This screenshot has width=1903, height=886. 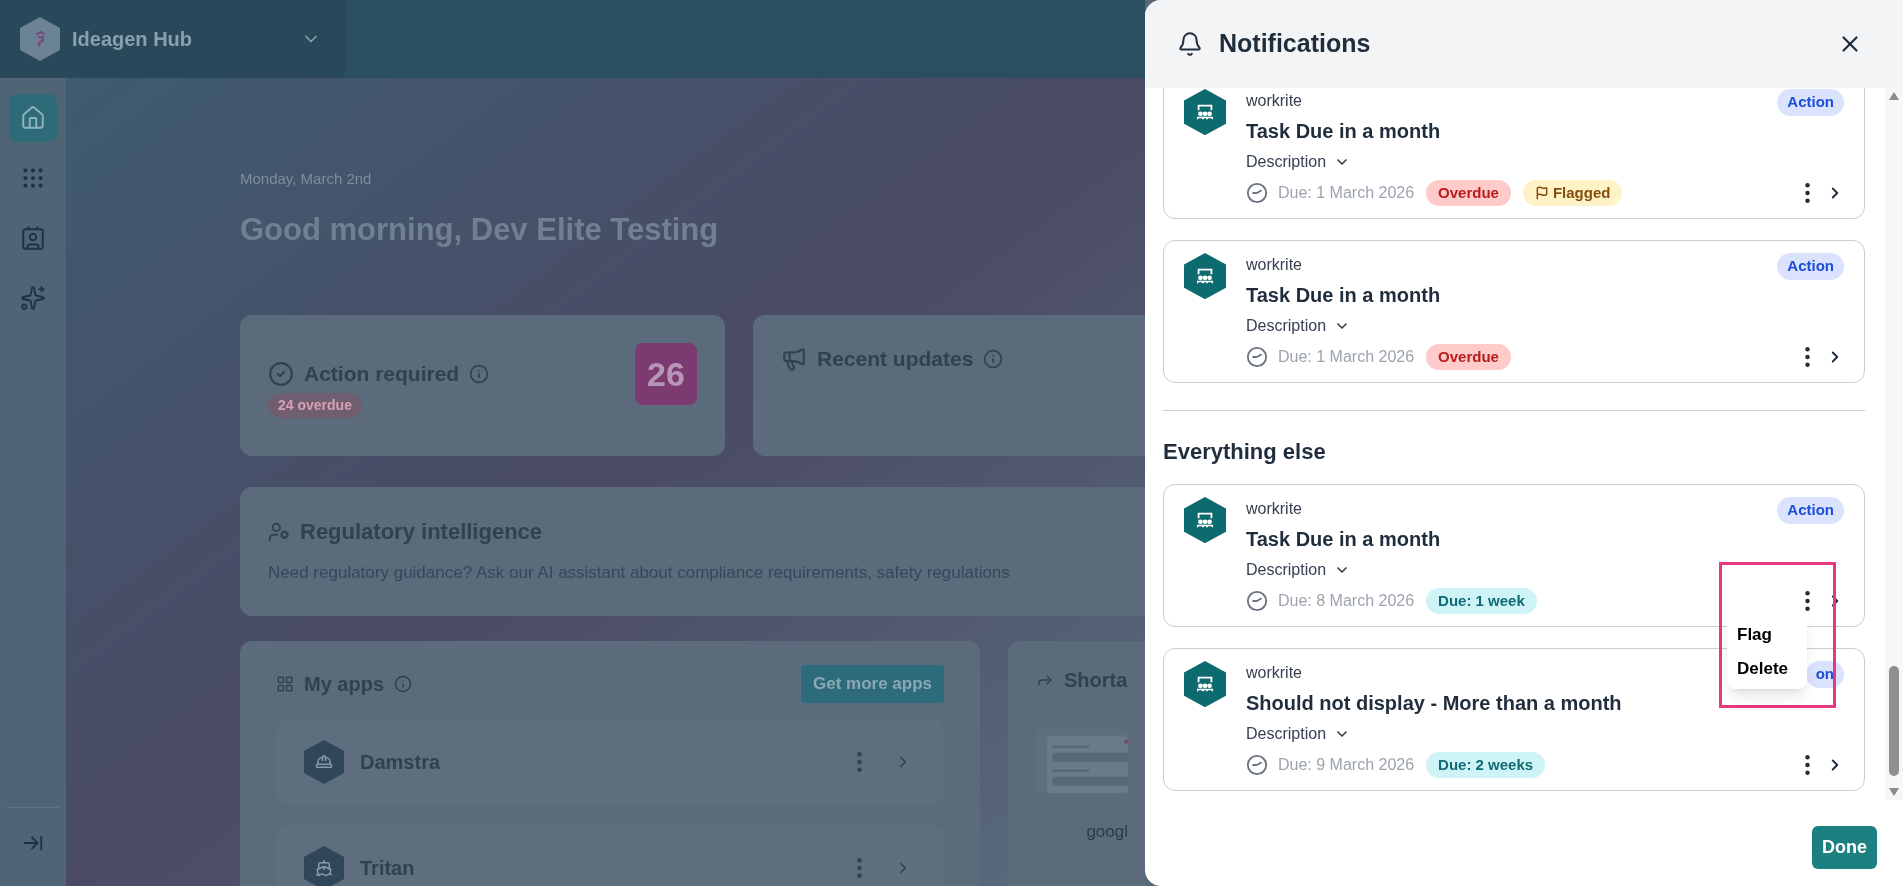 What do you see at coordinates (1295, 44) in the screenshot?
I see `drawer-title: Notifications` at bounding box center [1295, 44].